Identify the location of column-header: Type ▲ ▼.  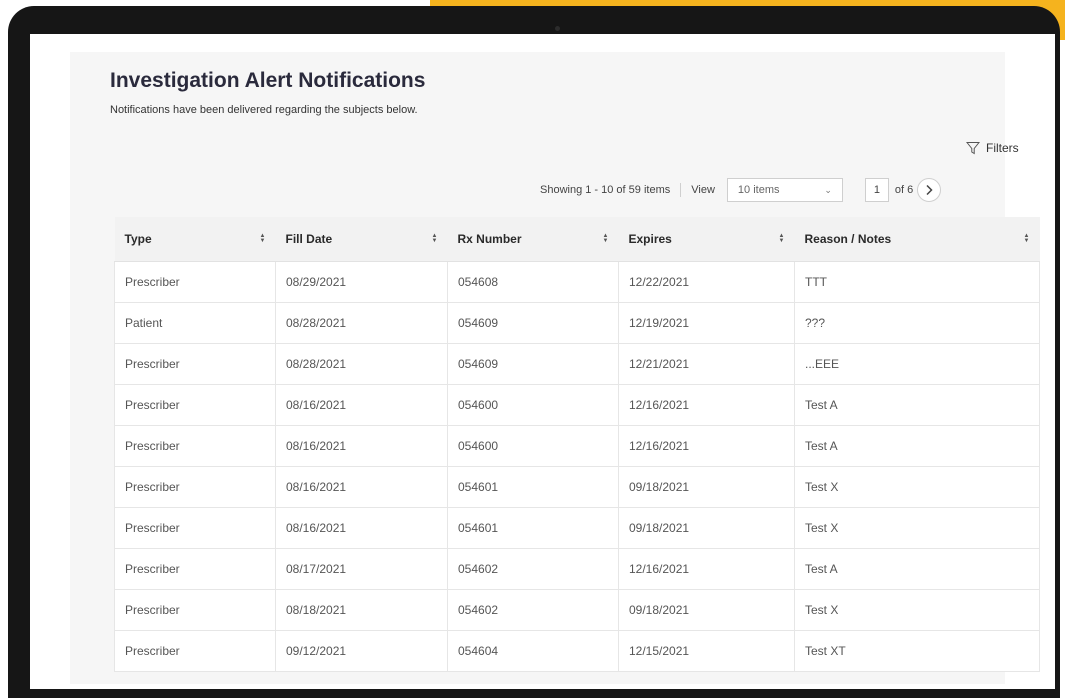
(195, 239).